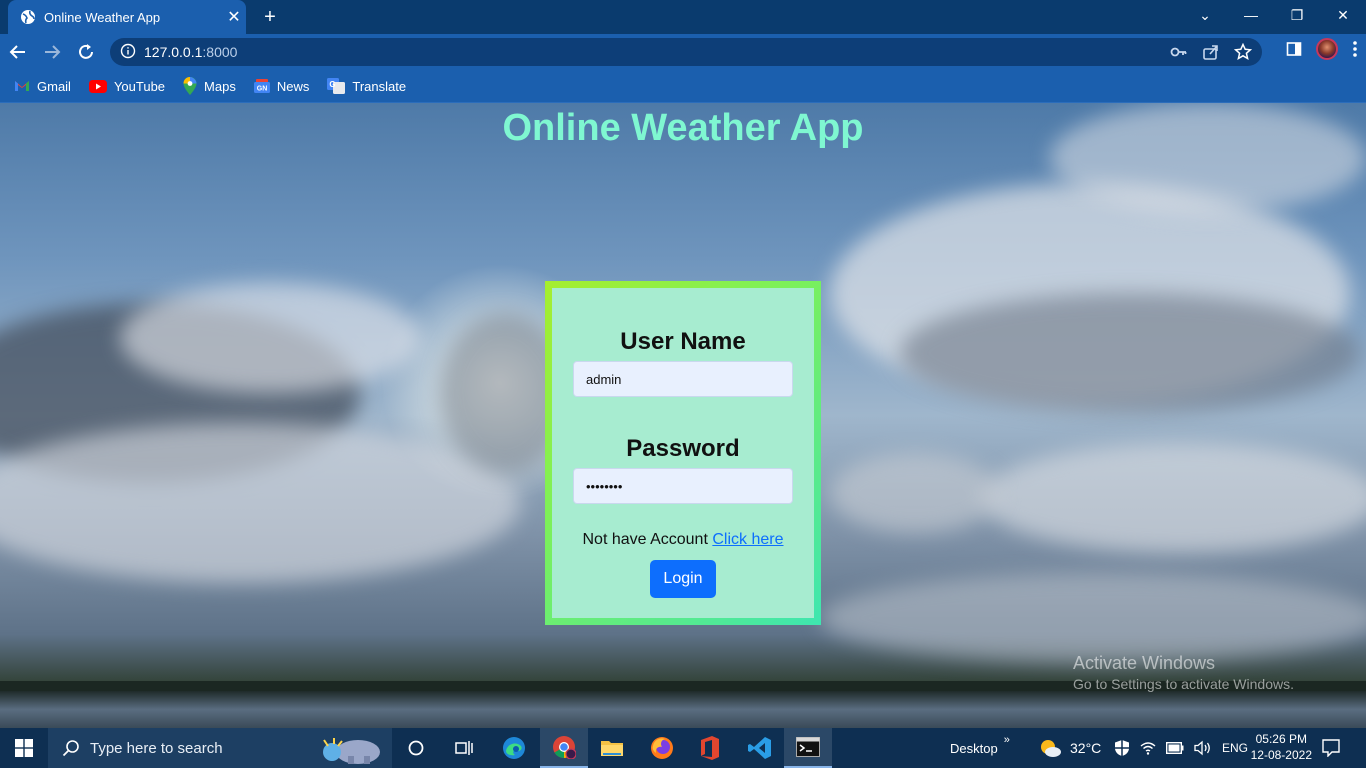 The image size is (1366, 768). Describe the element at coordinates (974, 748) in the screenshot. I see `desktop-label: Desktop` at that location.